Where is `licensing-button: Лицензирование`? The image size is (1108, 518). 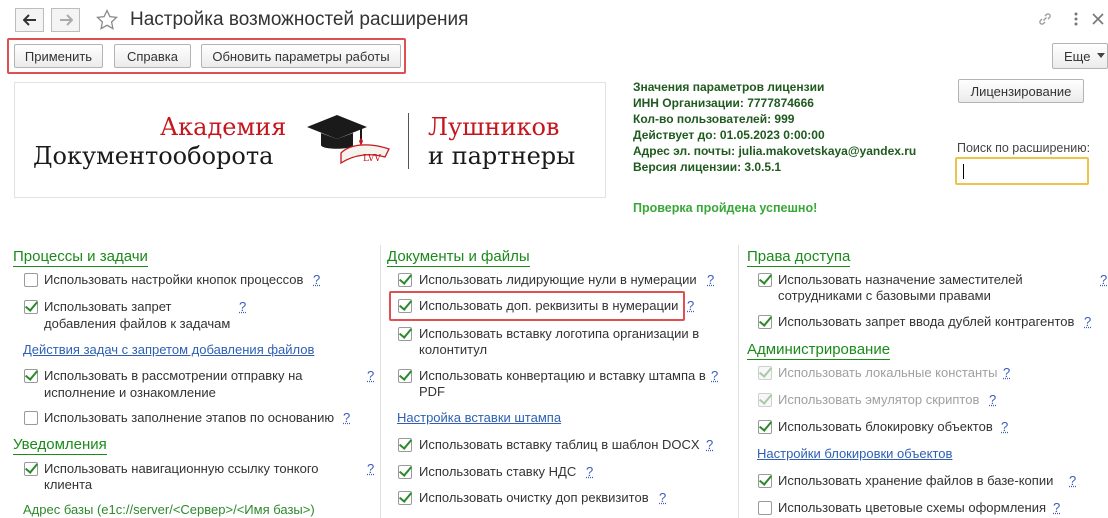 licensing-button: Лицензирование is located at coordinates (1021, 91).